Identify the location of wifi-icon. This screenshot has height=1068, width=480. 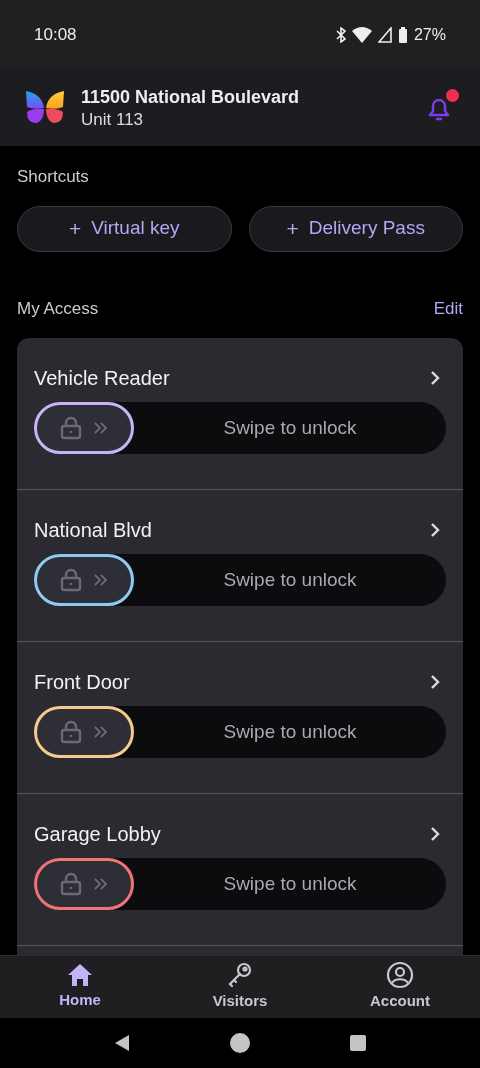
(361, 35).